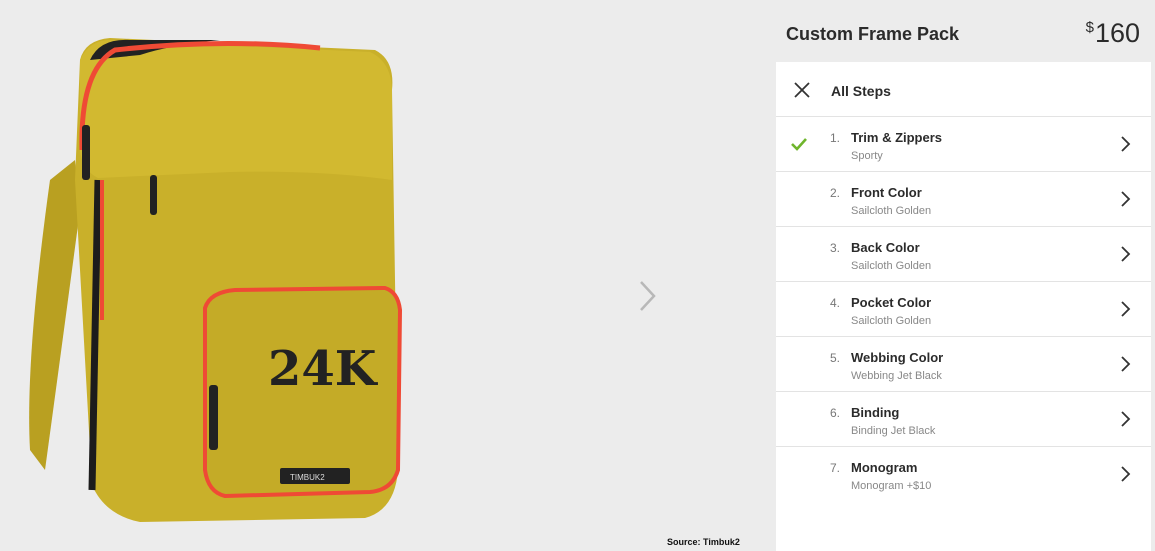  I want to click on steps-panel-header: All Steps, so click(963, 89).